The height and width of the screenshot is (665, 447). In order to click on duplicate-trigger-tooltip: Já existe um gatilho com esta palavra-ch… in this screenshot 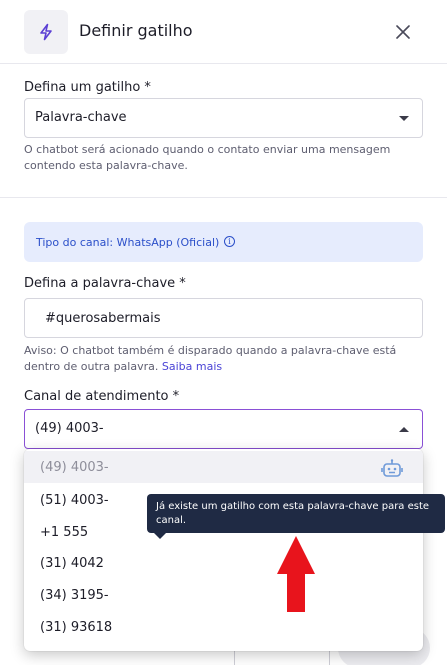, I will do `click(296, 516)`.